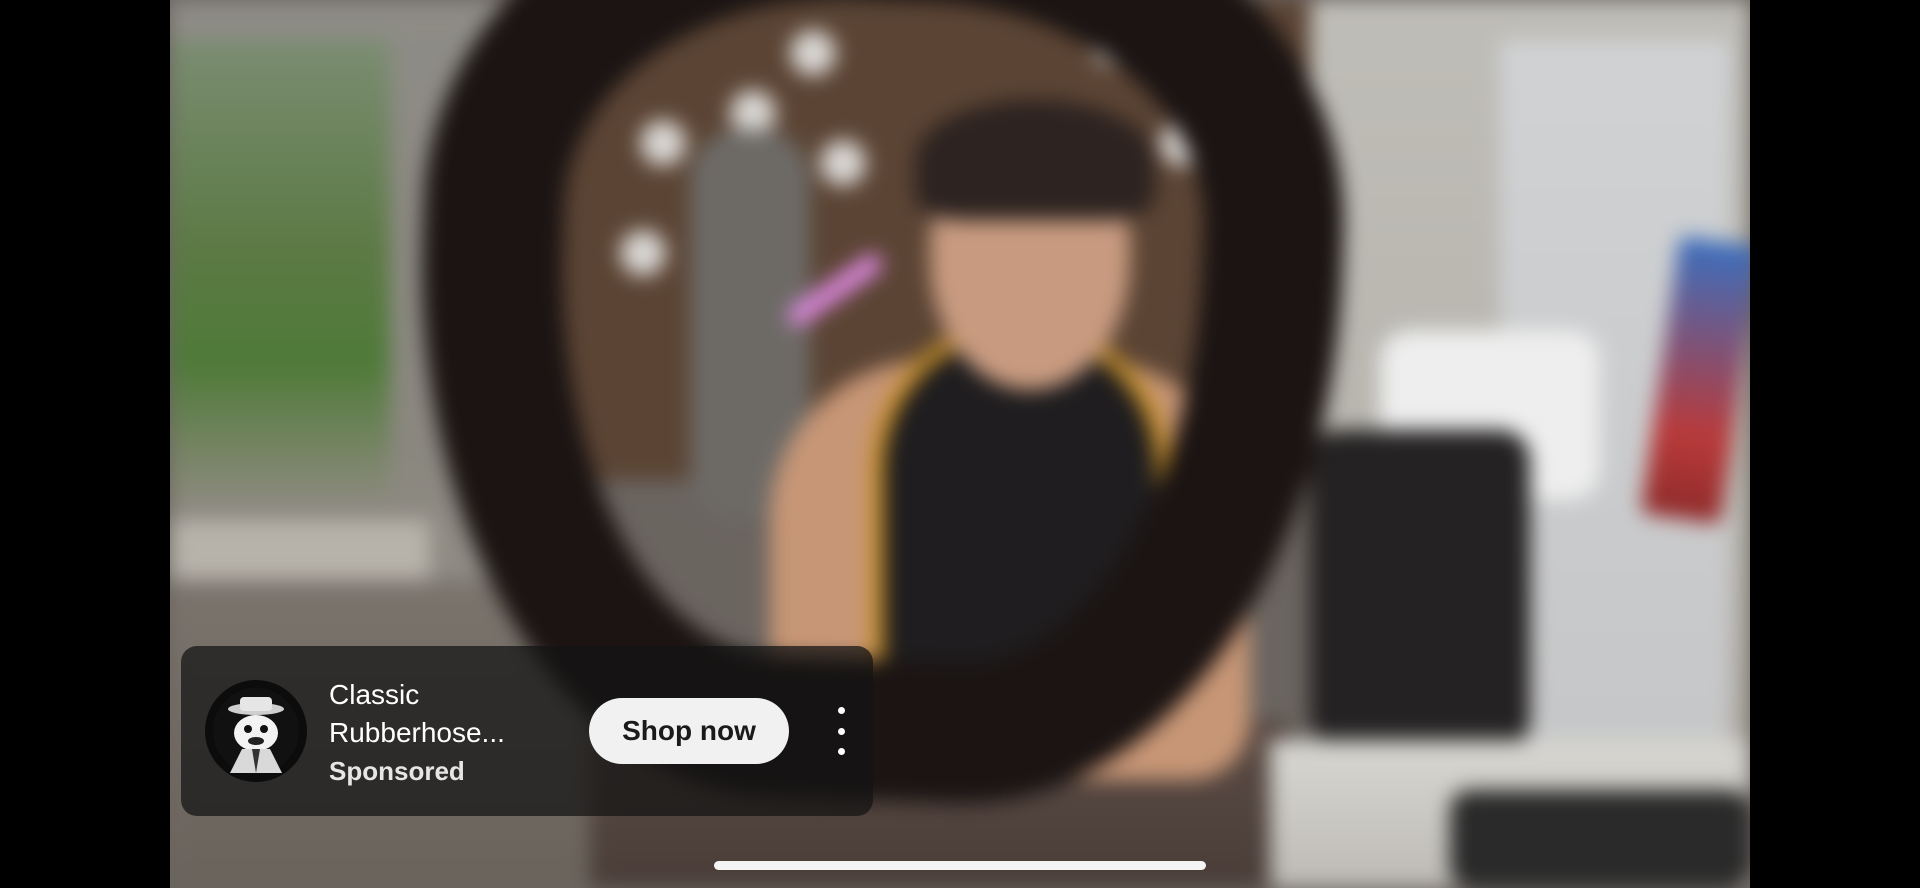 The width and height of the screenshot is (1920, 888). Describe the element at coordinates (256, 731) in the screenshot. I see `cartoon-detective-avatar-icon` at that location.